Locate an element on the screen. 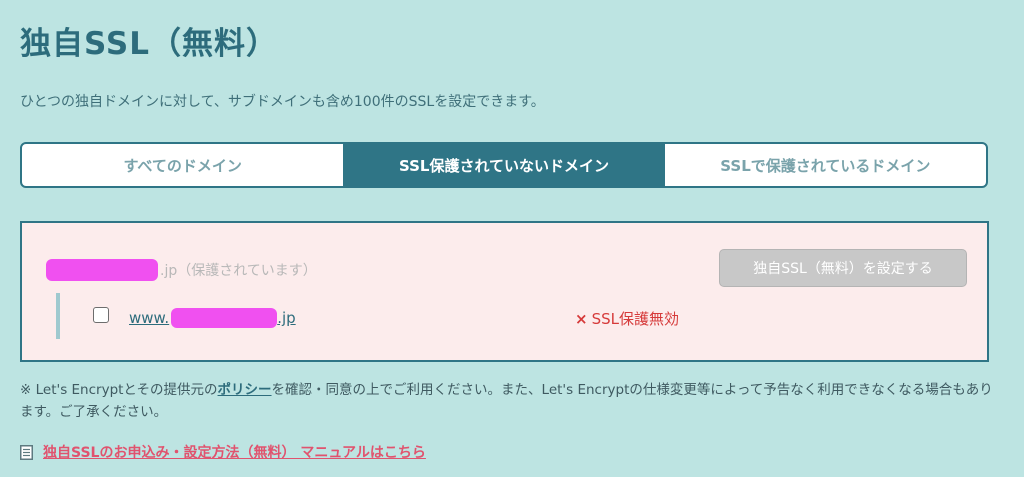 Image resolution: width=1024 pixels, height=477 pixels. tab-all-domains: すべてのドメイン is located at coordinates (182, 165).